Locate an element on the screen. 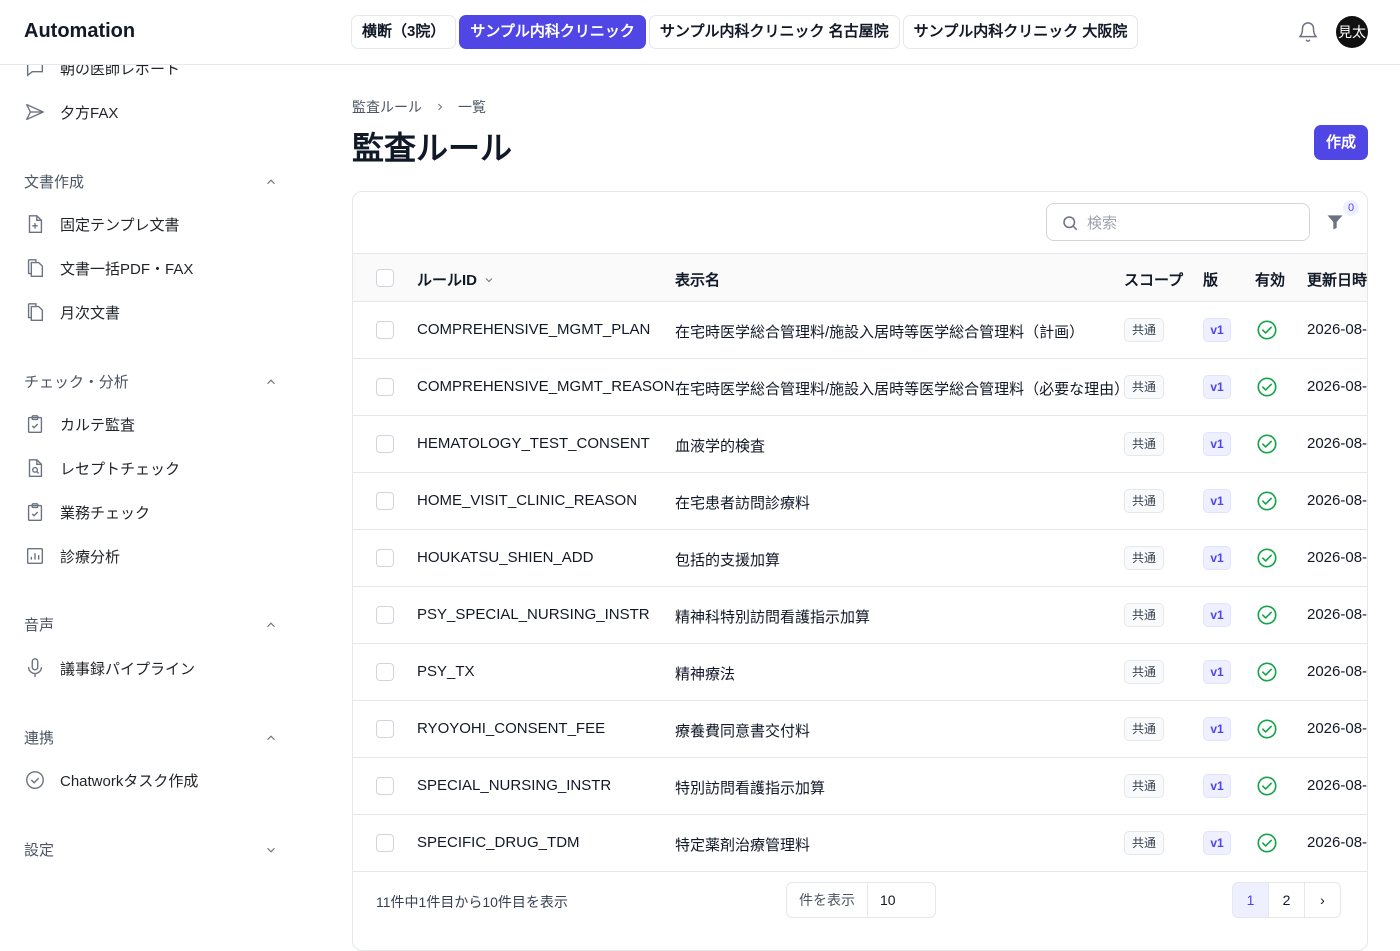  sidebar-item-chart-audit: カルテ監査 is located at coordinates (79, 424).